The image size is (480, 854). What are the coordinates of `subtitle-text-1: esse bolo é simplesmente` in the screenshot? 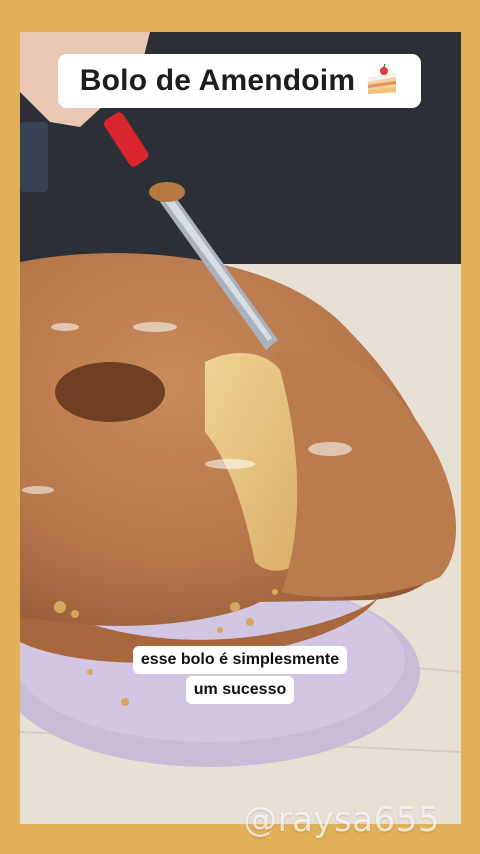 It's located at (240, 660).